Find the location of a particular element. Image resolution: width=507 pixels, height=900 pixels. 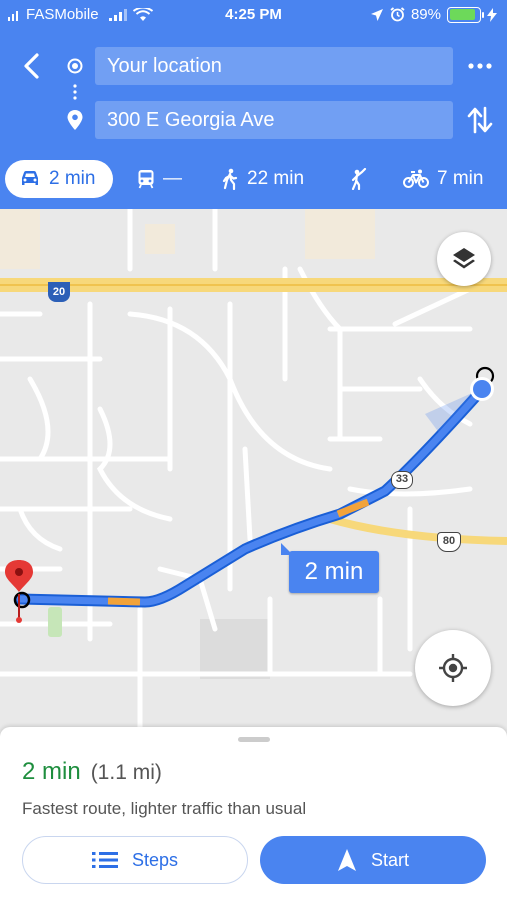

route-time-bubble: 2 min is located at coordinates (334, 572).